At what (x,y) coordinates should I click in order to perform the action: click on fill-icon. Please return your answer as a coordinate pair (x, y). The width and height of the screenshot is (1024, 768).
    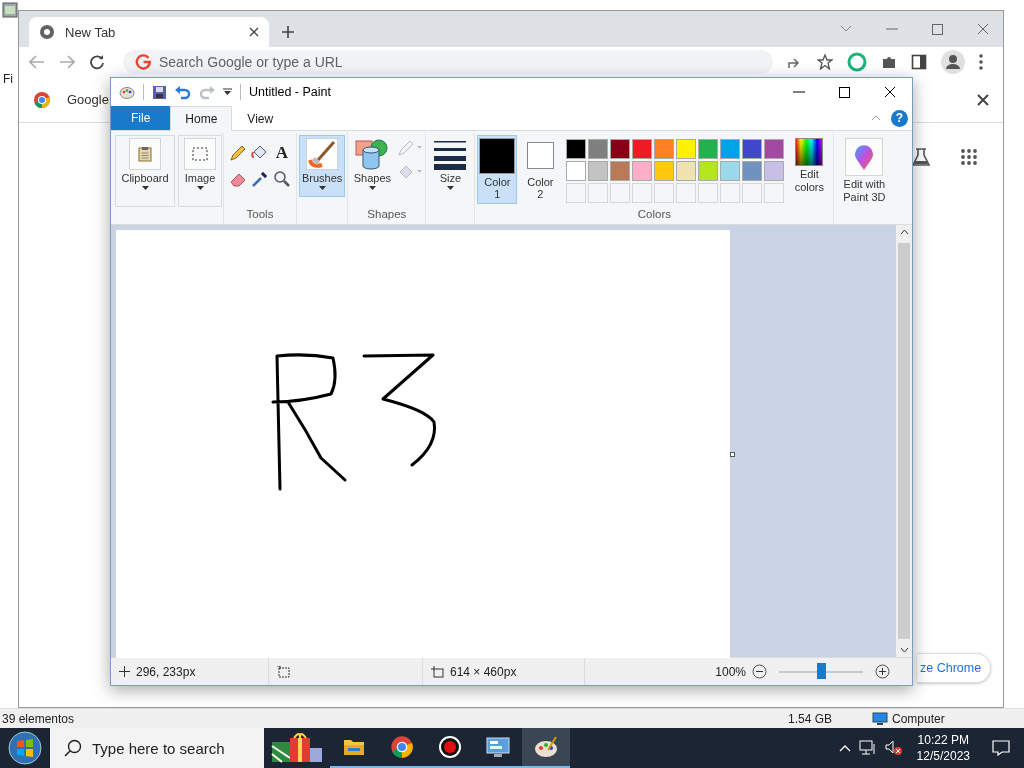
    Looking at the image, I should click on (410, 172).